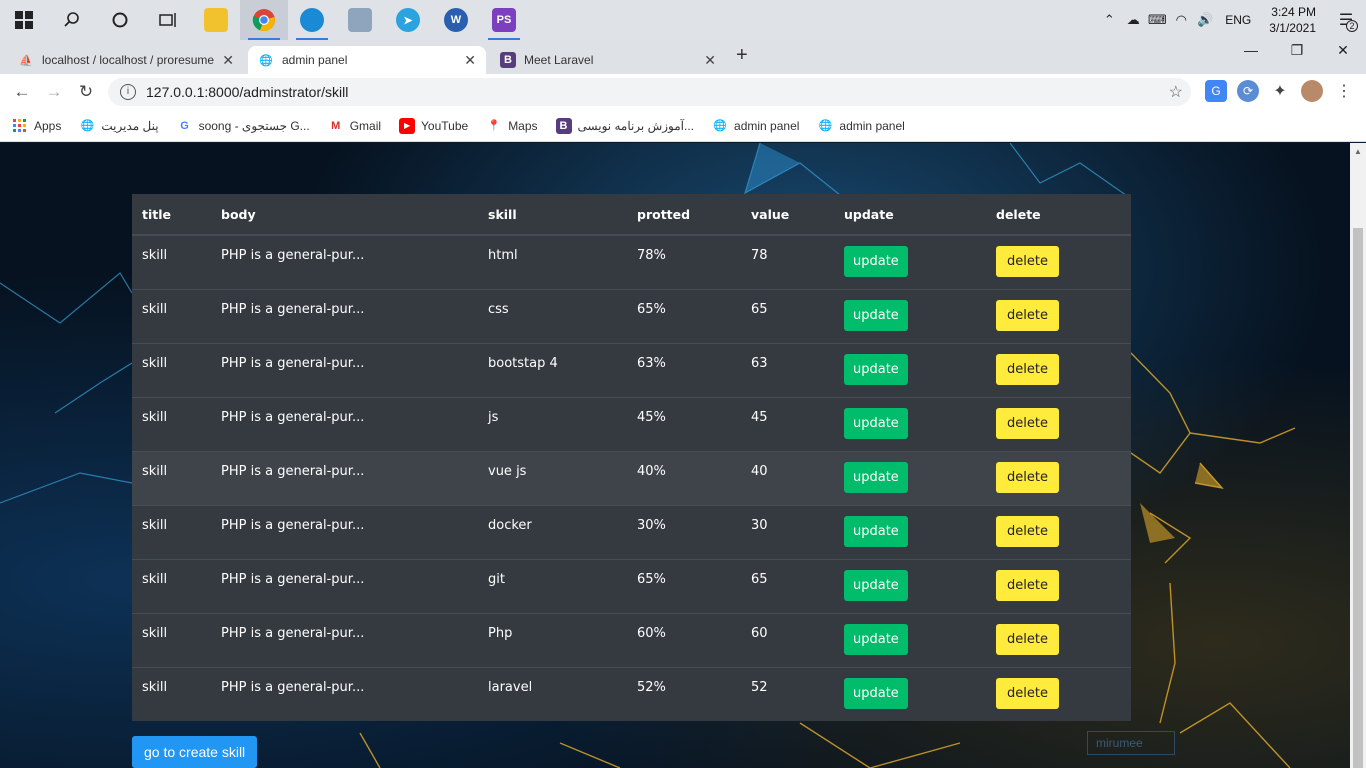 This screenshot has height=768, width=1366. I want to click on taskbar-search-button, so click(72, 20).